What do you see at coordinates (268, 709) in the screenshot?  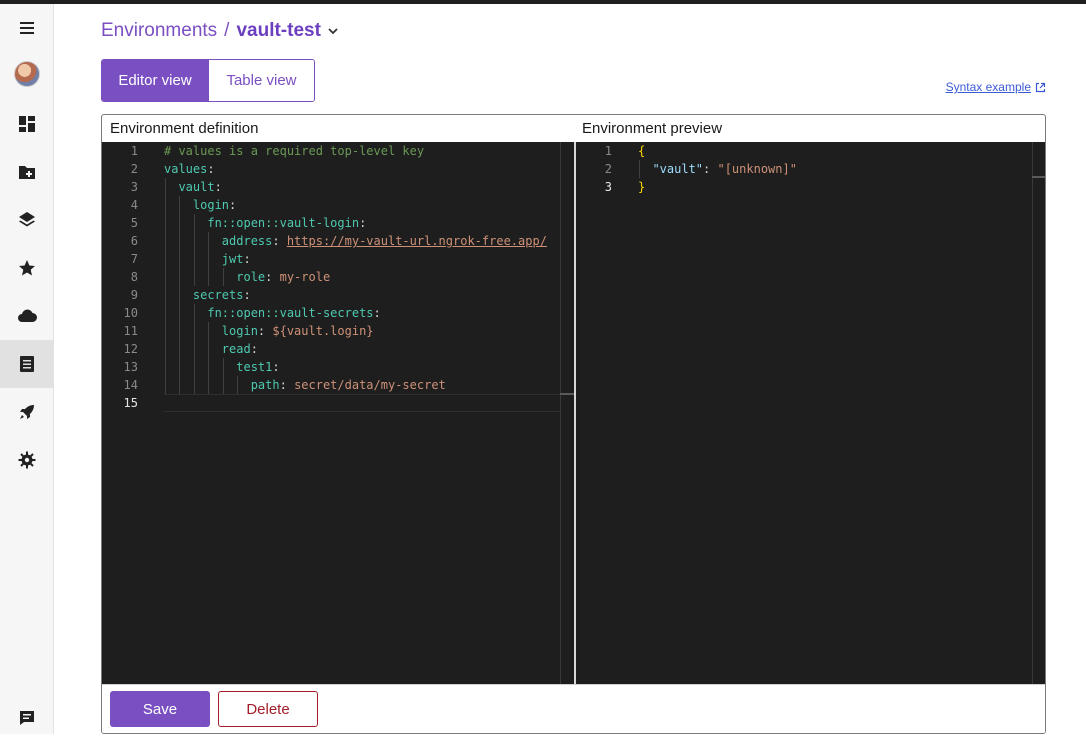 I see `delete-button: Delete` at bounding box center [268, 709].